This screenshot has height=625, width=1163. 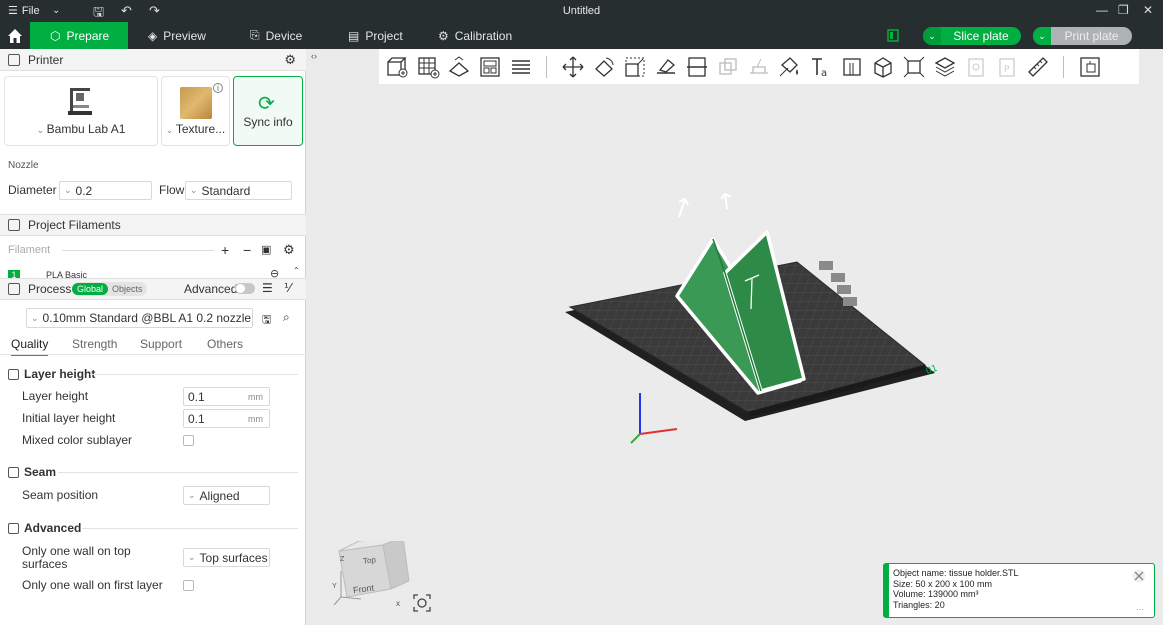 What do you see at coordinates (422, 603) in the screenshot?
I see `camera-fit-icon` at bounding box center [422, 603].